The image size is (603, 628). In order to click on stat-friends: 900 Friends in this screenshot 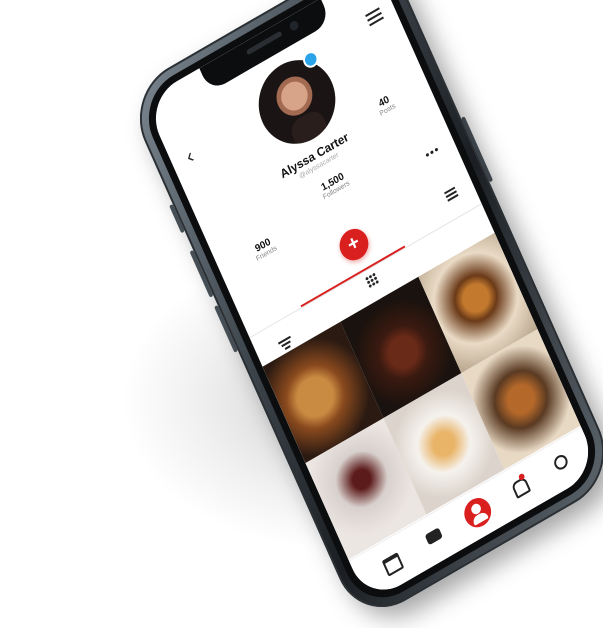, I will do `click(264, 249)`.